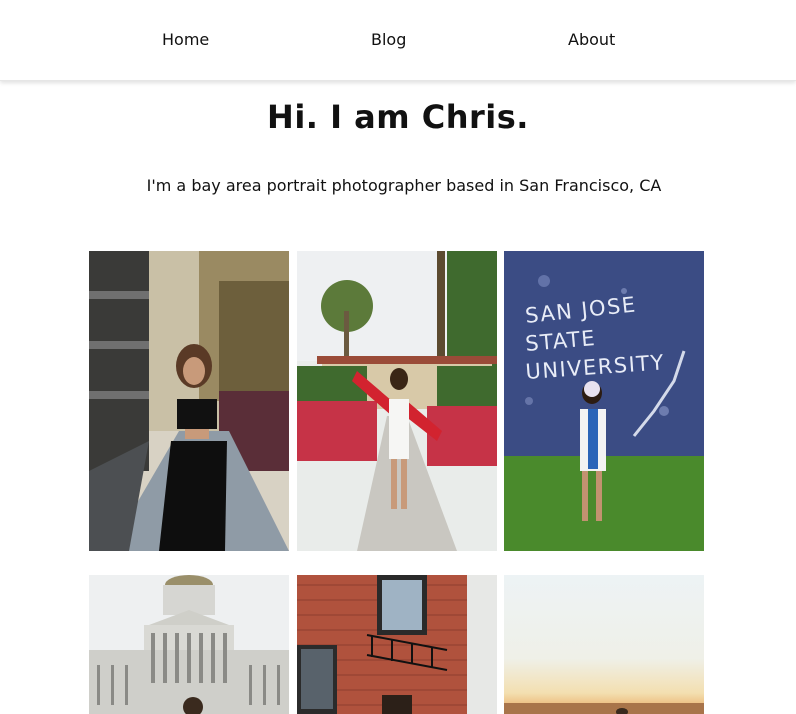 The width and height of the screenshot is (796, 714). I want to click on gallery-photo-3: SAN JOSE STATE UNIVERSITY, so click(604, 401).